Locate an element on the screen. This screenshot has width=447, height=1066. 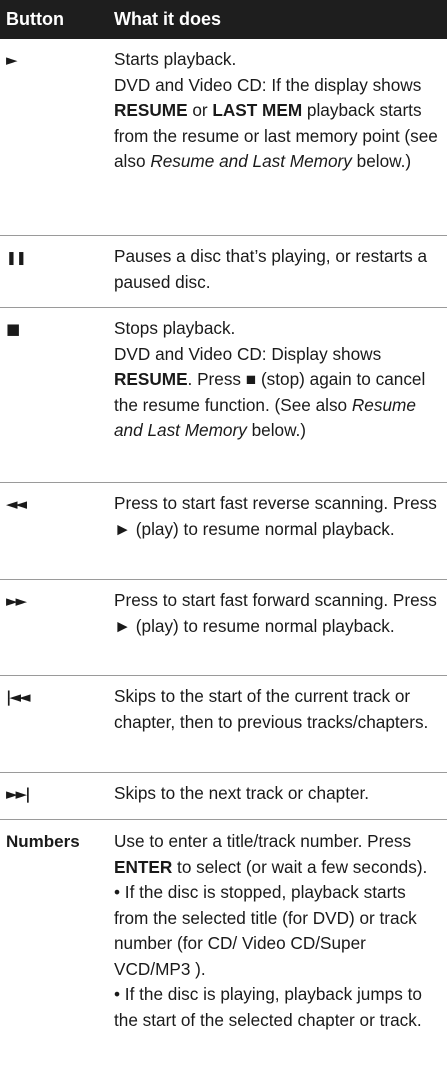
next-icon: ►►| is located at coordinates (18, 794).